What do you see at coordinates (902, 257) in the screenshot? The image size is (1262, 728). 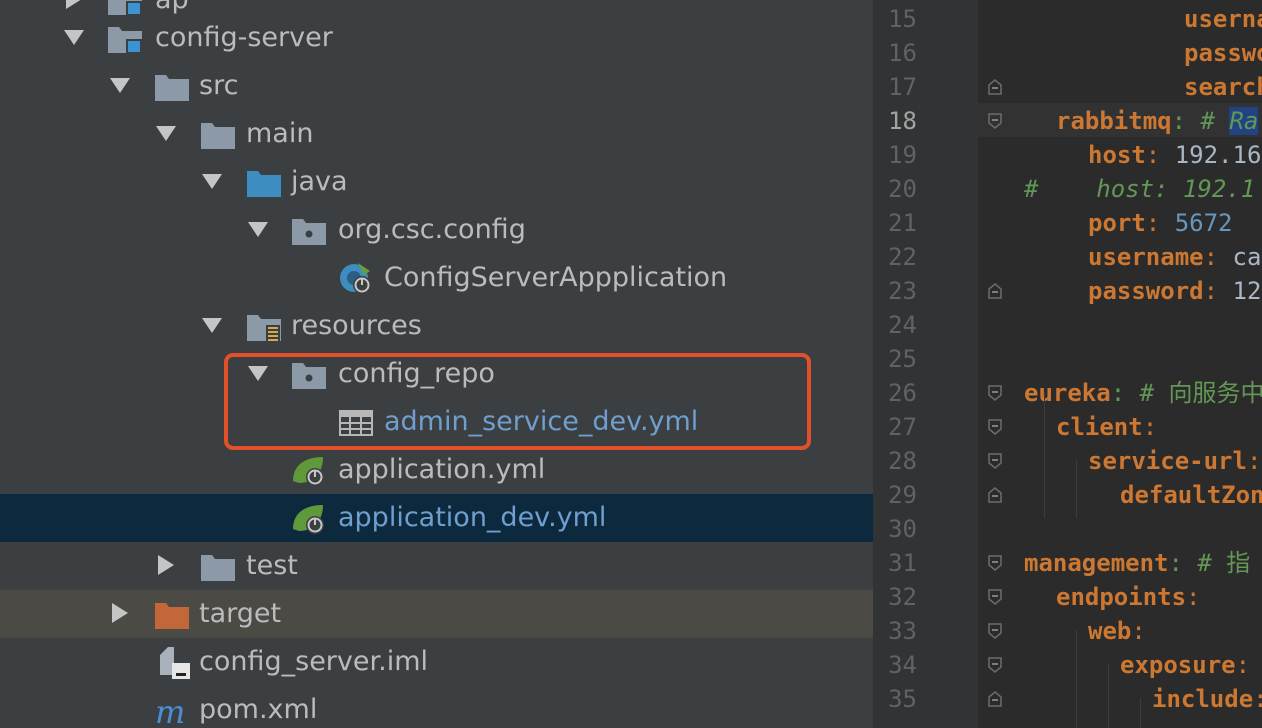 I see `line-number: 22` at bounding box center [902, 257].